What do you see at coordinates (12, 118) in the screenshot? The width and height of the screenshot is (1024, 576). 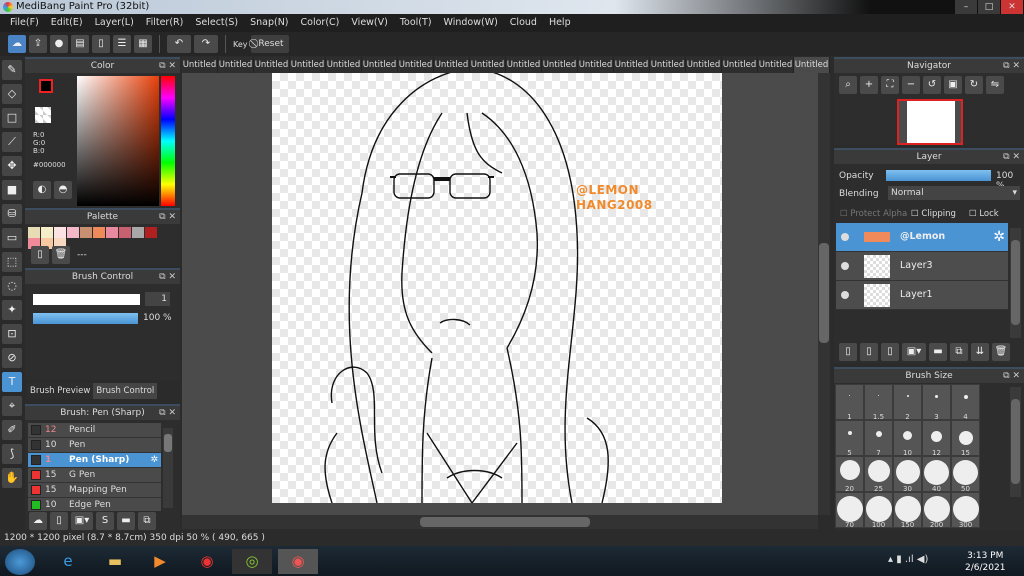 I see `shape-tool-icon: □` at bounding box center [12, 118].